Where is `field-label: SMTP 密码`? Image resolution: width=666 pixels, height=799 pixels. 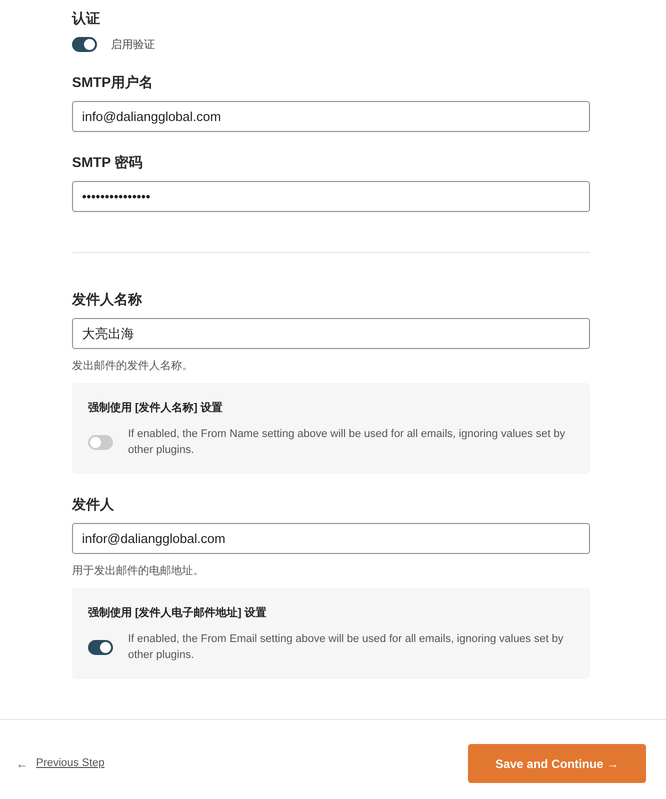
field-label: SMTP 密码 is located at coordinates (108, 163).